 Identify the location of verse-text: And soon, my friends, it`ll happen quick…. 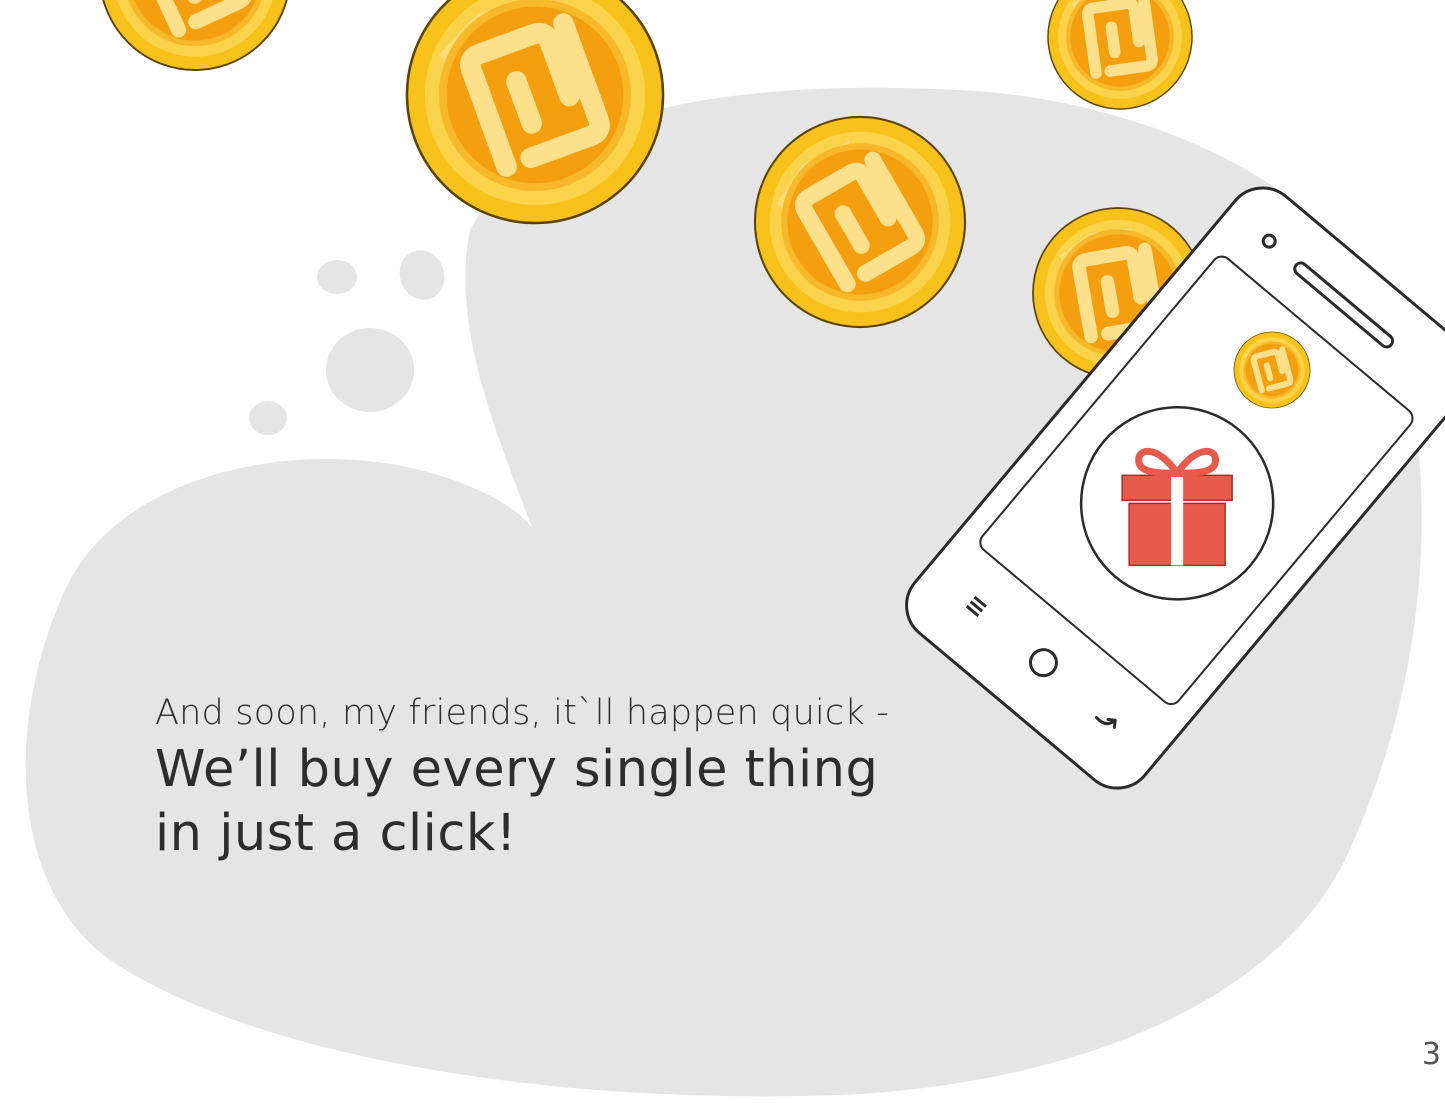
(522, 777).